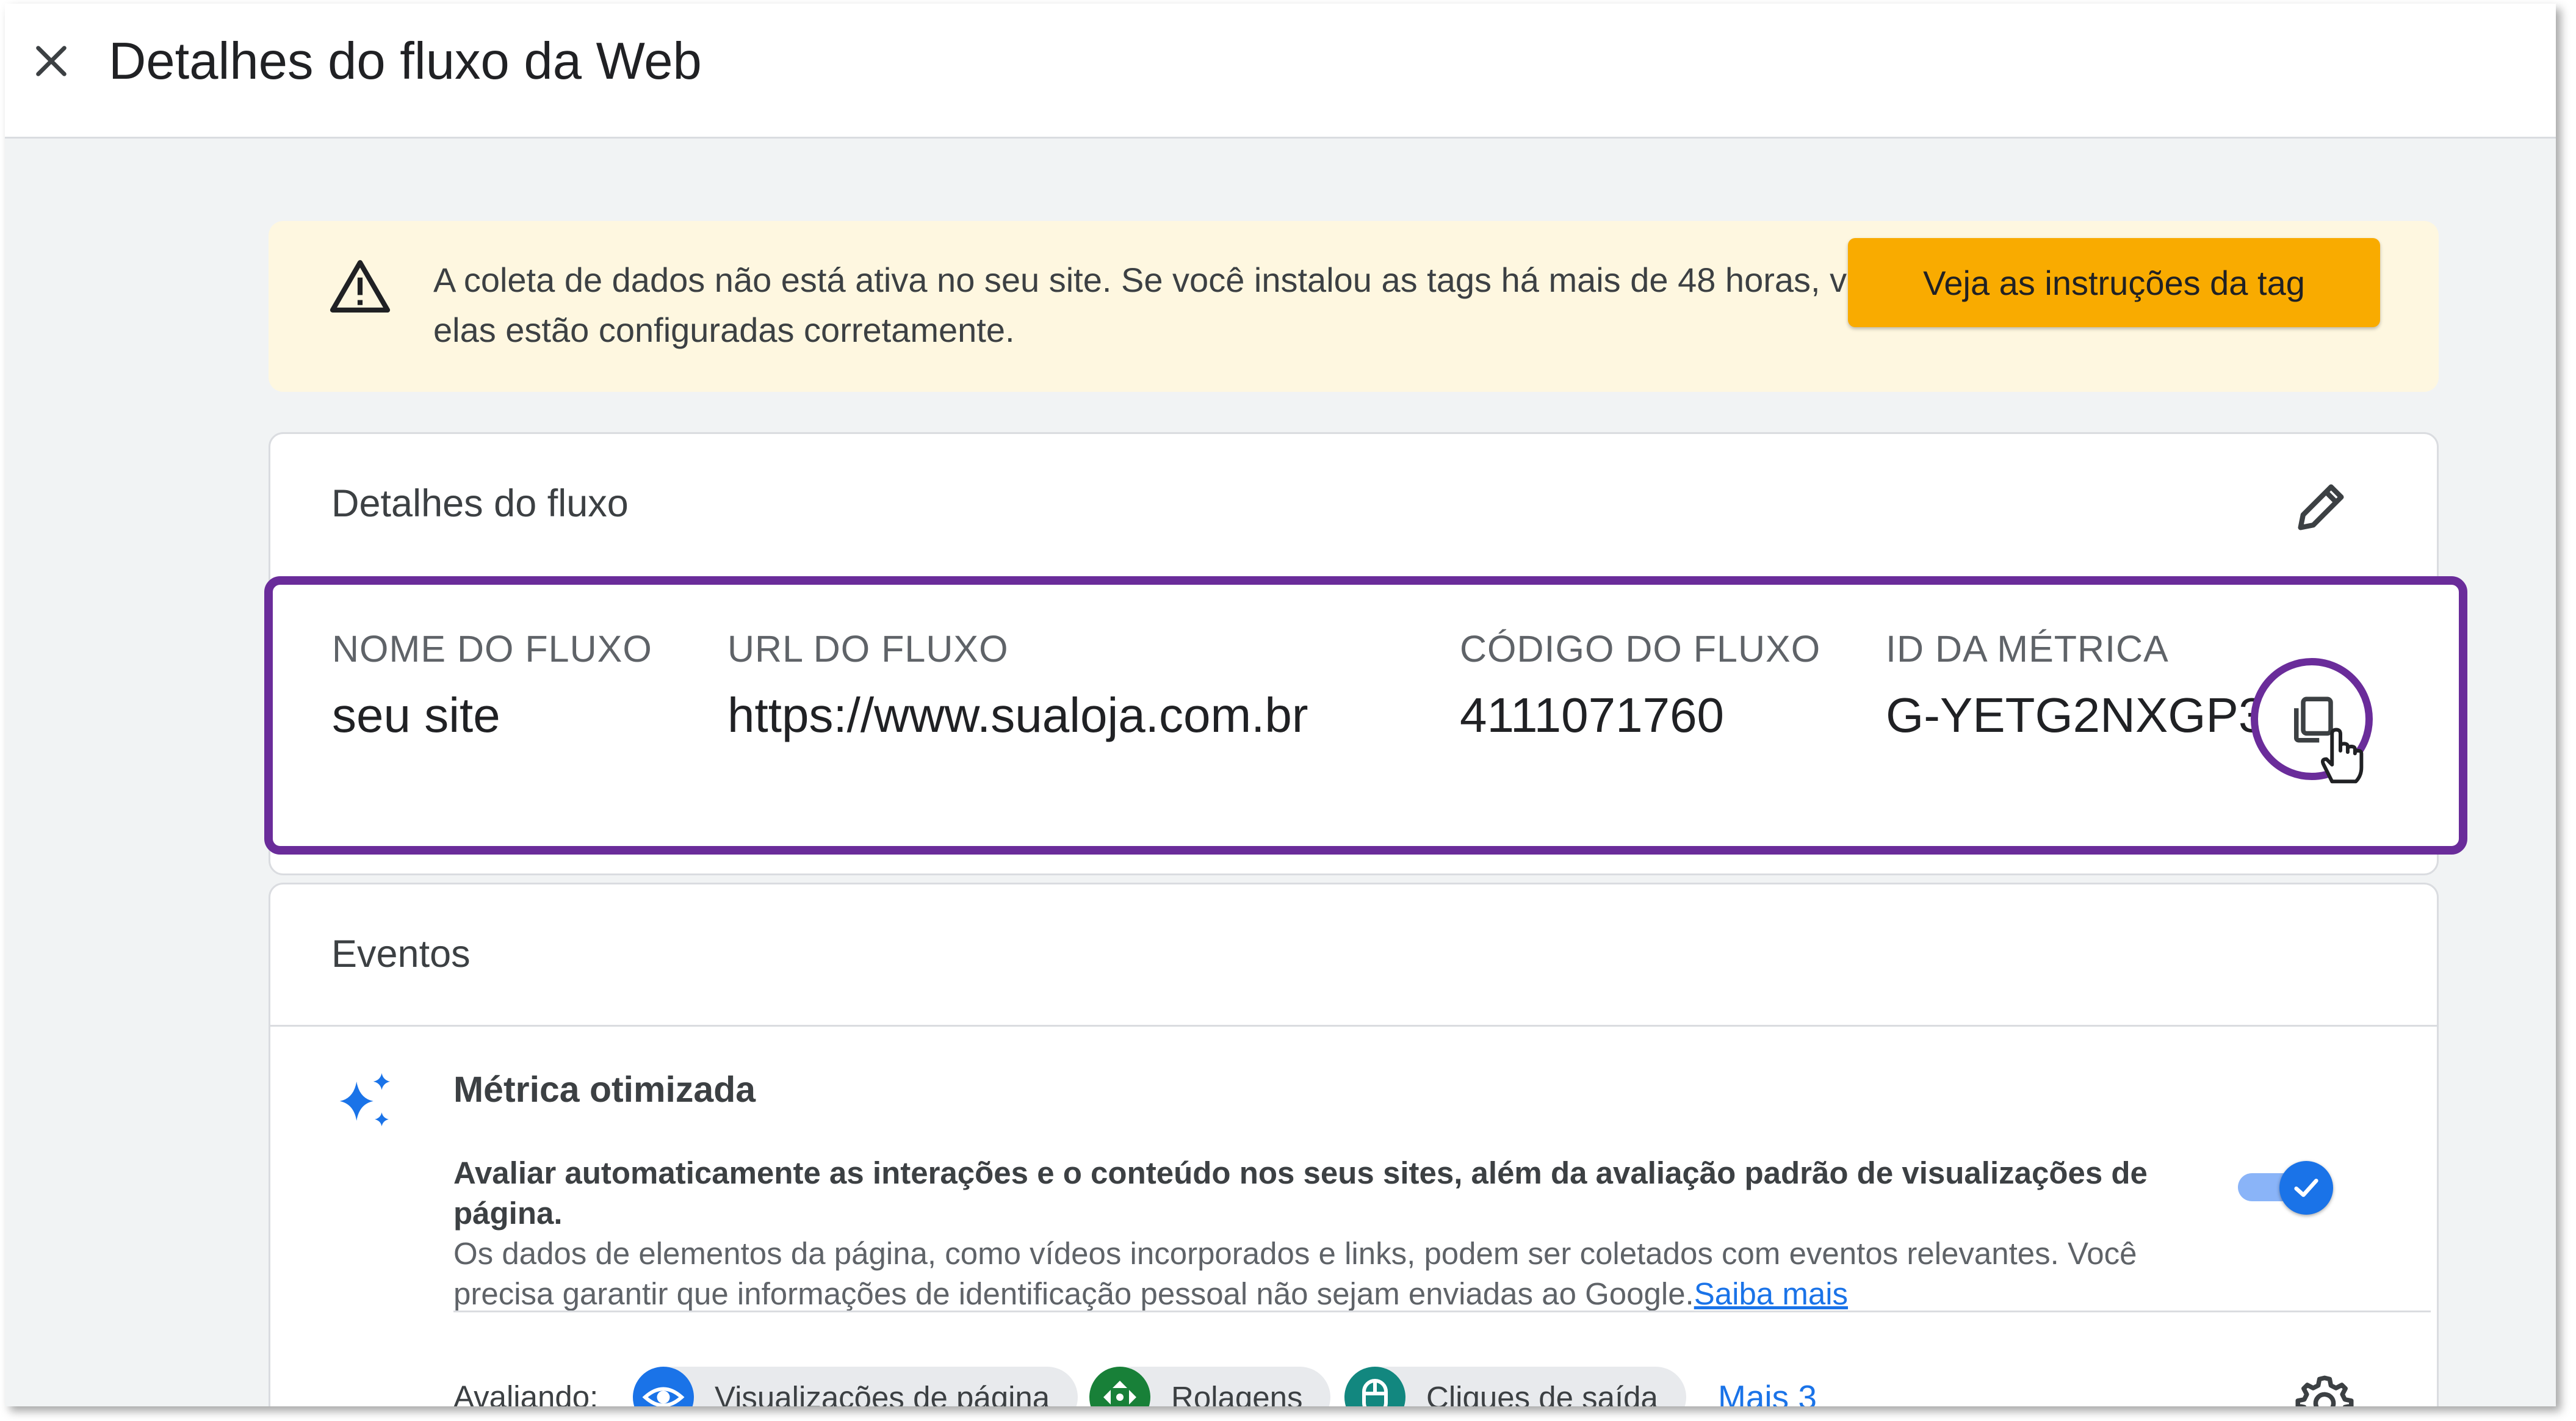 This screenshot has width=2576, height=1421. What do you see at coordinates (1119, 1386) in the screenshot?
I see `scroll-icon` at bounding box center [1119, 1386].